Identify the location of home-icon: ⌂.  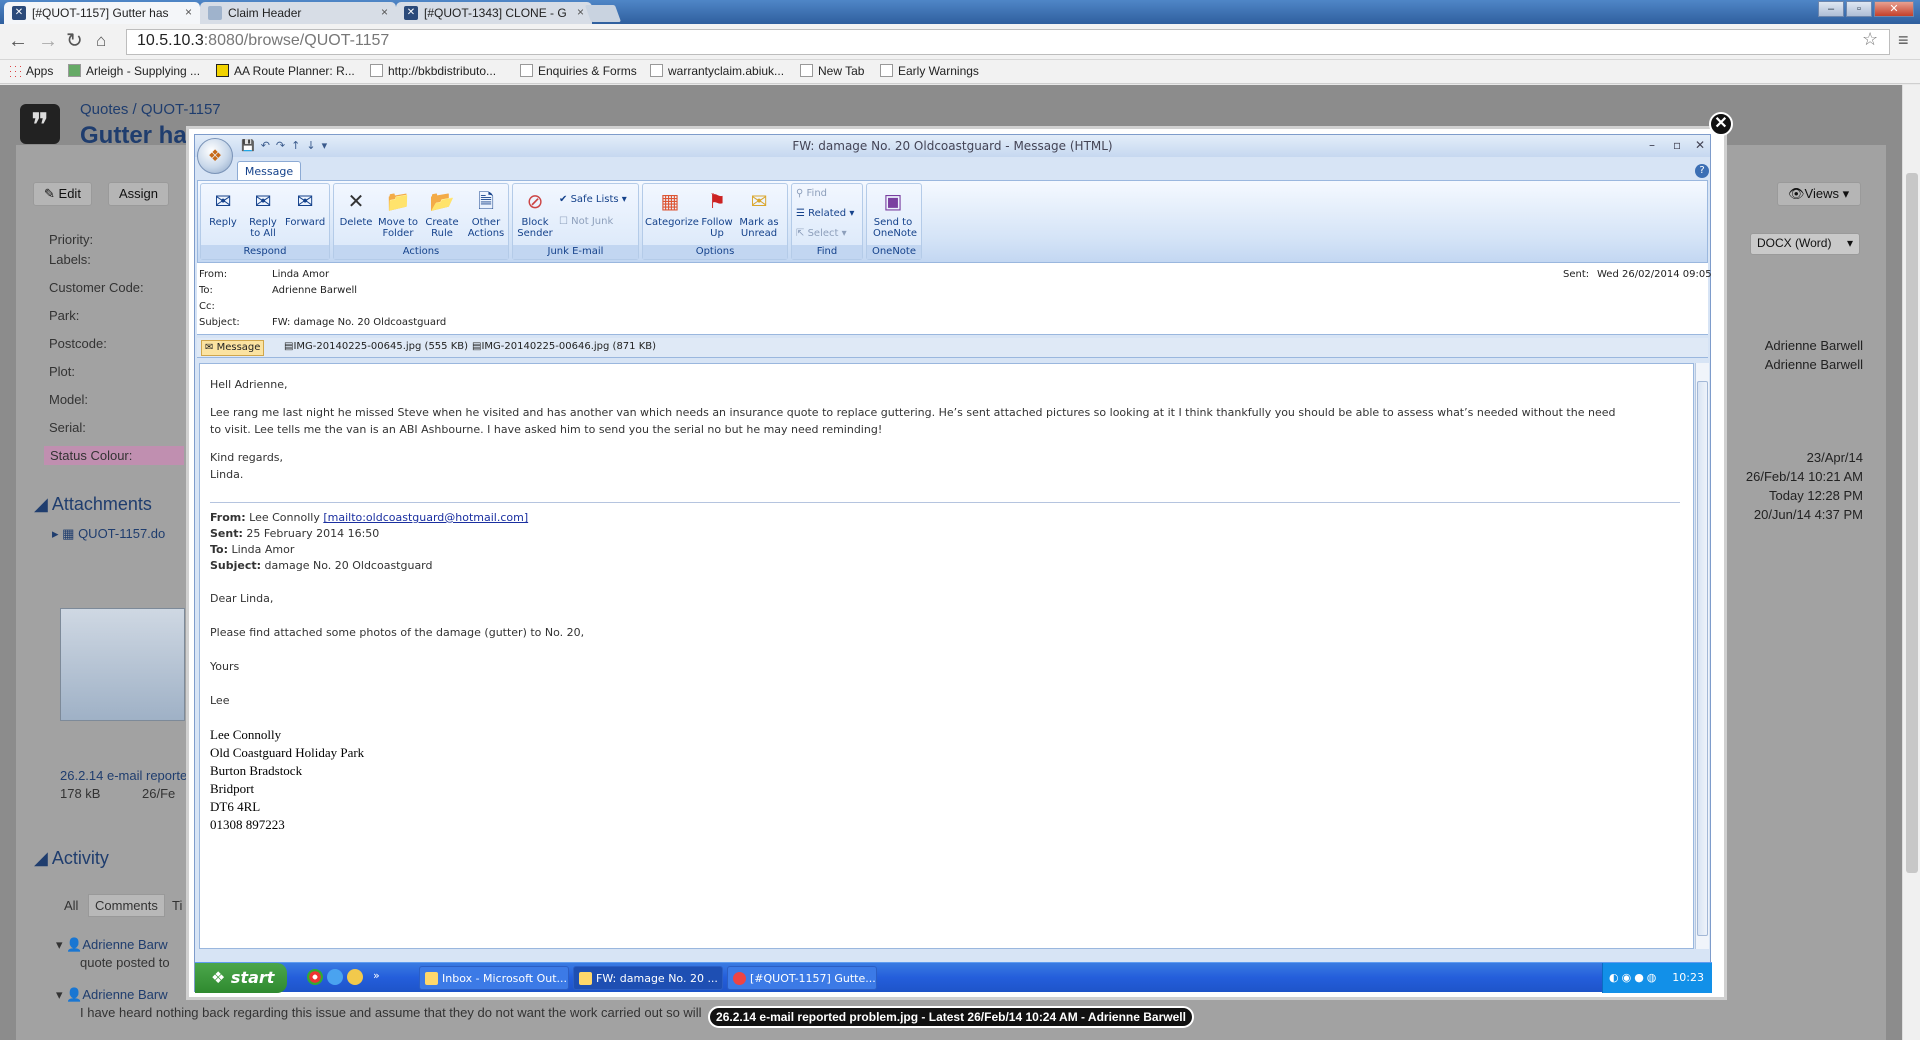
(101, 41).